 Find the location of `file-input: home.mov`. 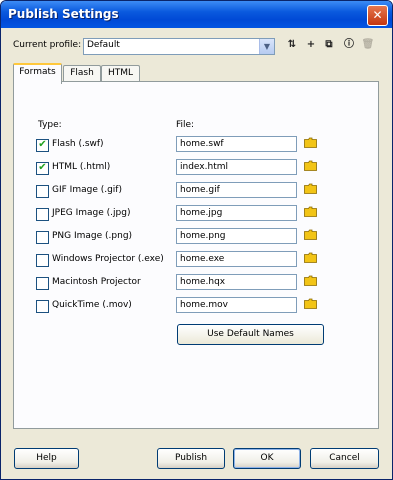

file-input: home.mov is located at coordinates (236, 305).